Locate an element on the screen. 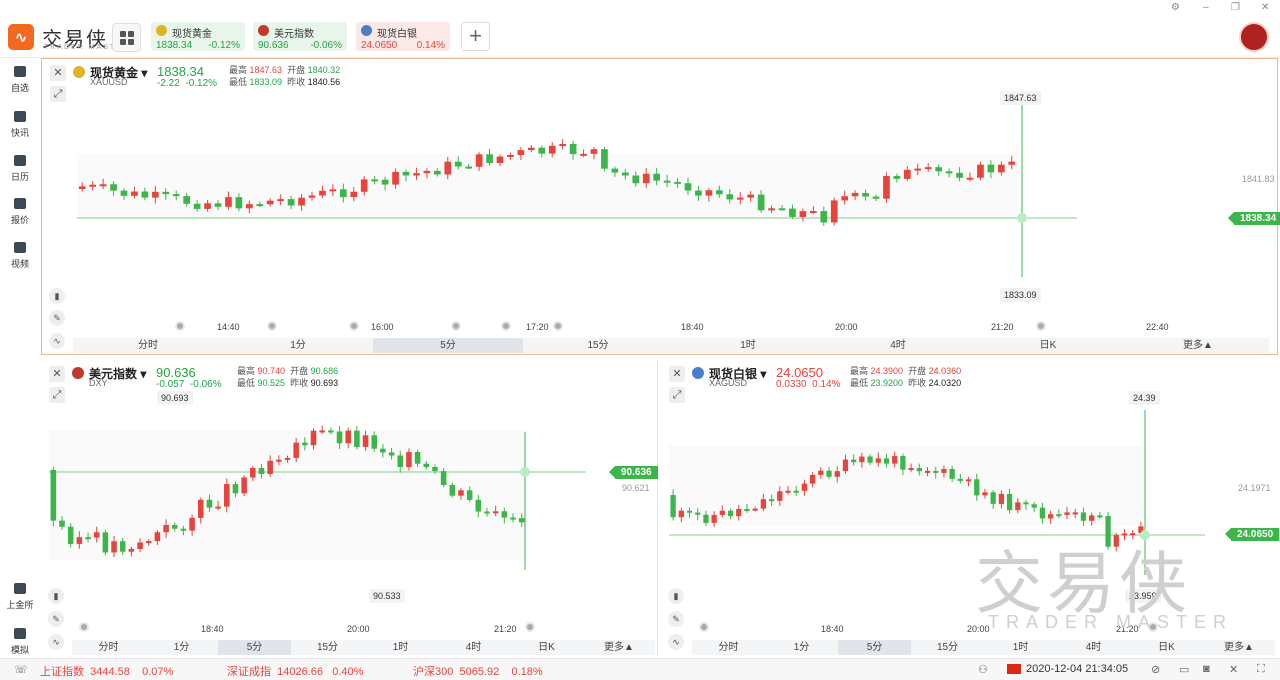 Image resolution: width=1280 pixels, height=680 pixels. current-price-tag: 24.0650 is located at coordinates (1252, 534).